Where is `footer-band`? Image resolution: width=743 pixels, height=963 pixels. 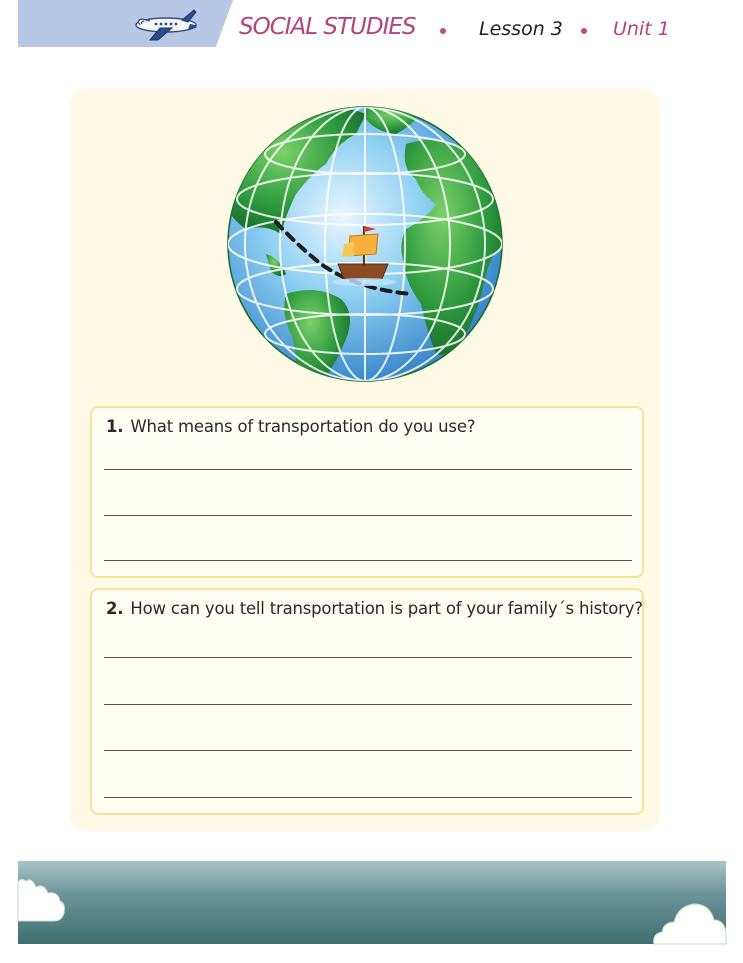
footer-band is located at coordinates (372, 902).